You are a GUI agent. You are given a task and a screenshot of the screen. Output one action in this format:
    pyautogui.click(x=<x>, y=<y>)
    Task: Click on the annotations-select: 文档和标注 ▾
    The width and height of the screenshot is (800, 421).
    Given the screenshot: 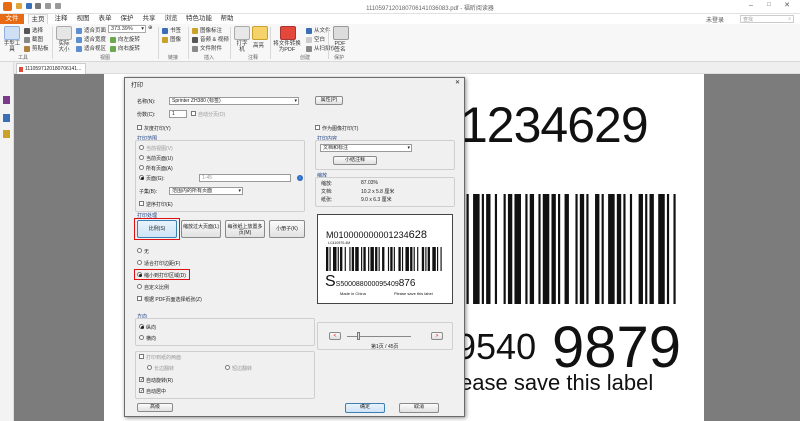 What is the action you would take?
    pyautogui.click(x=366, y=148)
    